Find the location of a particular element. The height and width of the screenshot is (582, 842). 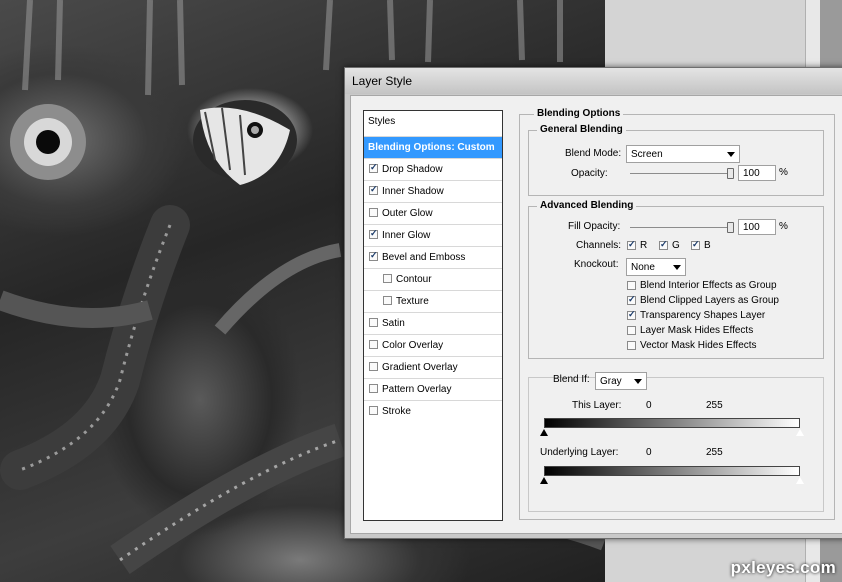

style-item-label: Pattern Overlay is located at coordinates (417, 389).